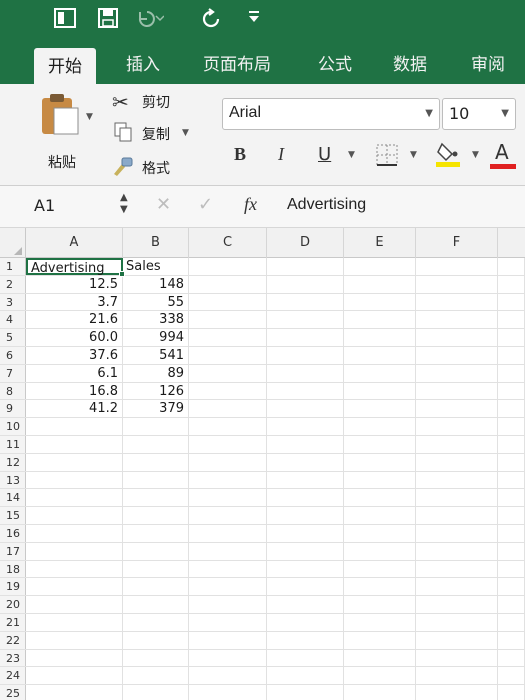  I want to click on cut-button: 剪切, so click(156, 102).